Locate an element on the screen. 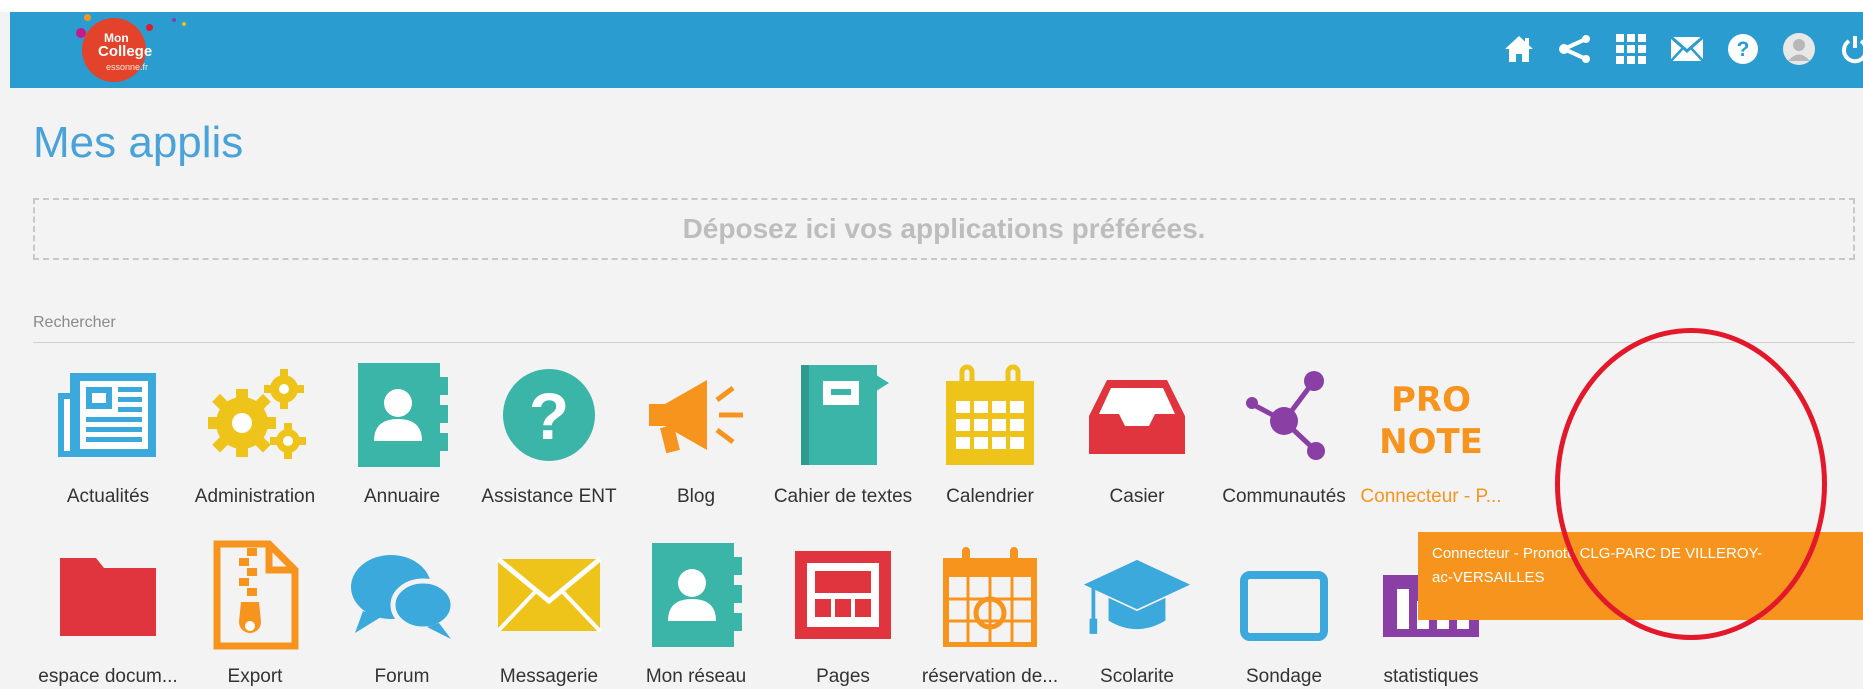 The width and height of the screenshot is (1863, 689). logo-circle: Mon College essonne.fr is located at coordinates (117, 50).